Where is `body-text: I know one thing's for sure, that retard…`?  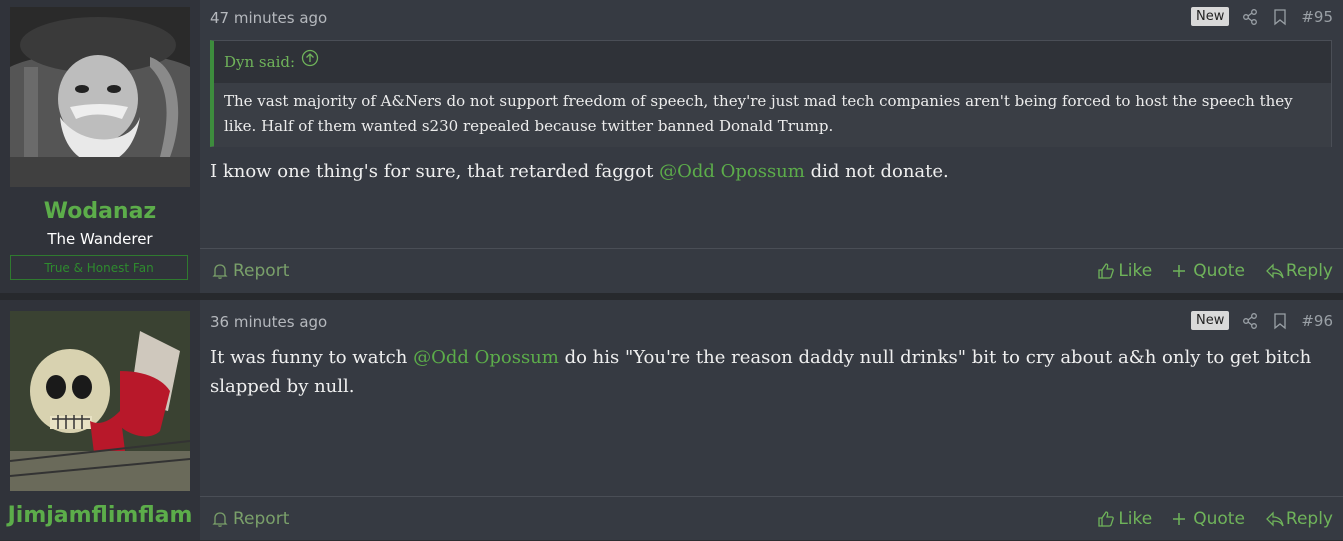 body-text: I know one thing's for sure, that retard… is located at coordinates (435, 171).